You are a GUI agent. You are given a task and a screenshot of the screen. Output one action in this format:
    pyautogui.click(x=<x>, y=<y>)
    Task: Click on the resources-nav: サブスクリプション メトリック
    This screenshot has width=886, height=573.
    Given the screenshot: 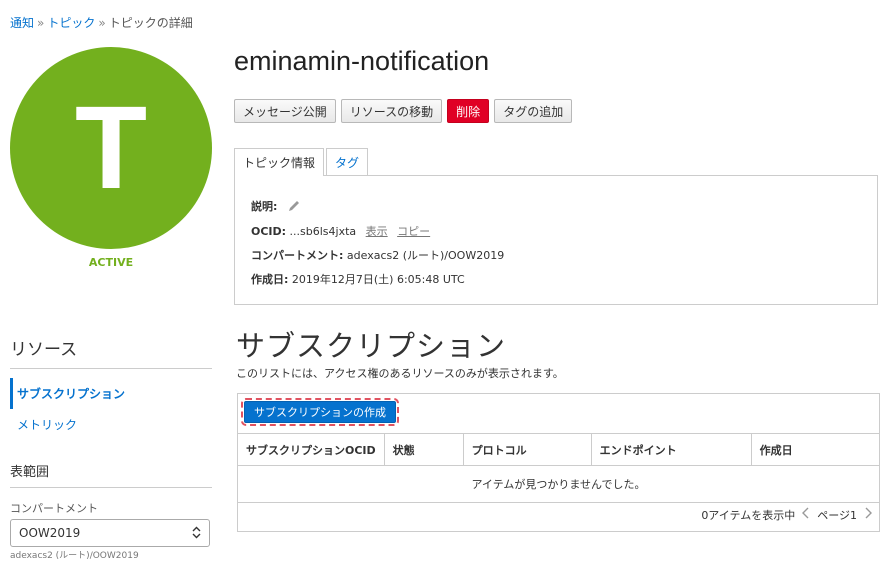 What is the action you would take?
    pyautogui.click(x=111, y=409)
    